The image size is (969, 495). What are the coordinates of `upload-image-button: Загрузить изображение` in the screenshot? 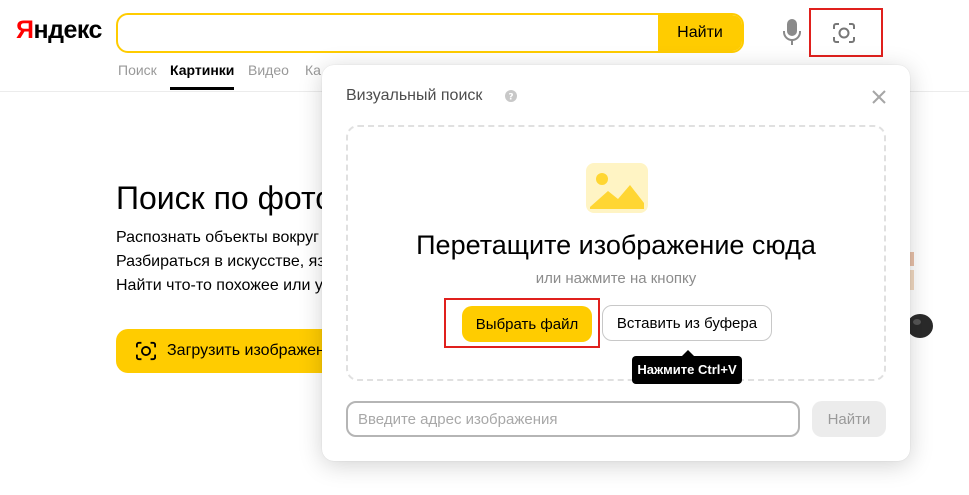 It's located at (221, 351).